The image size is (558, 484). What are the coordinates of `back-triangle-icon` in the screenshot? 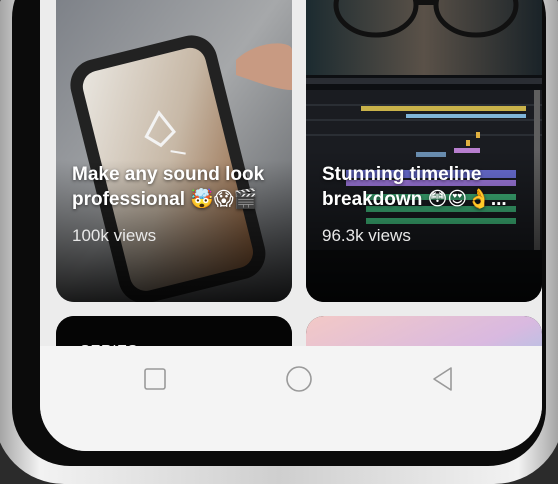 It's located at (443, 379).